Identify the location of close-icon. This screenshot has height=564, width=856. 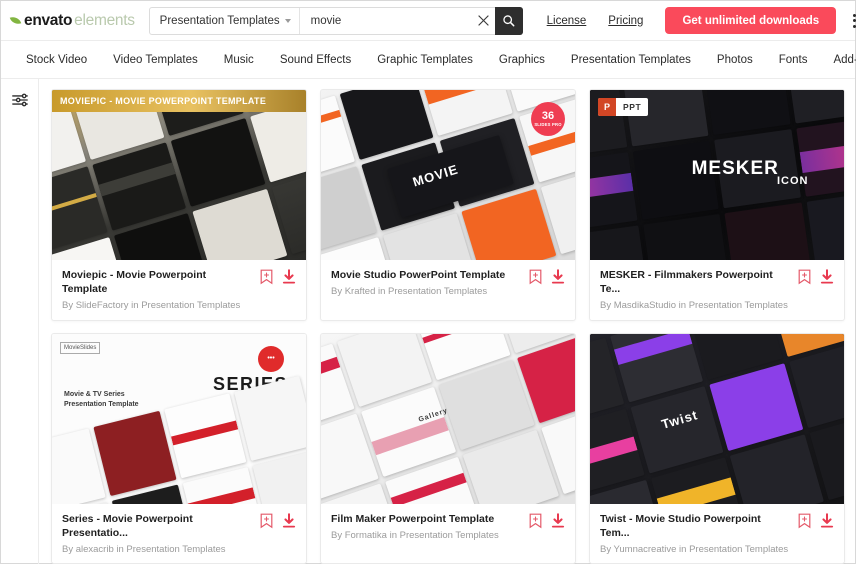
(483, 20).